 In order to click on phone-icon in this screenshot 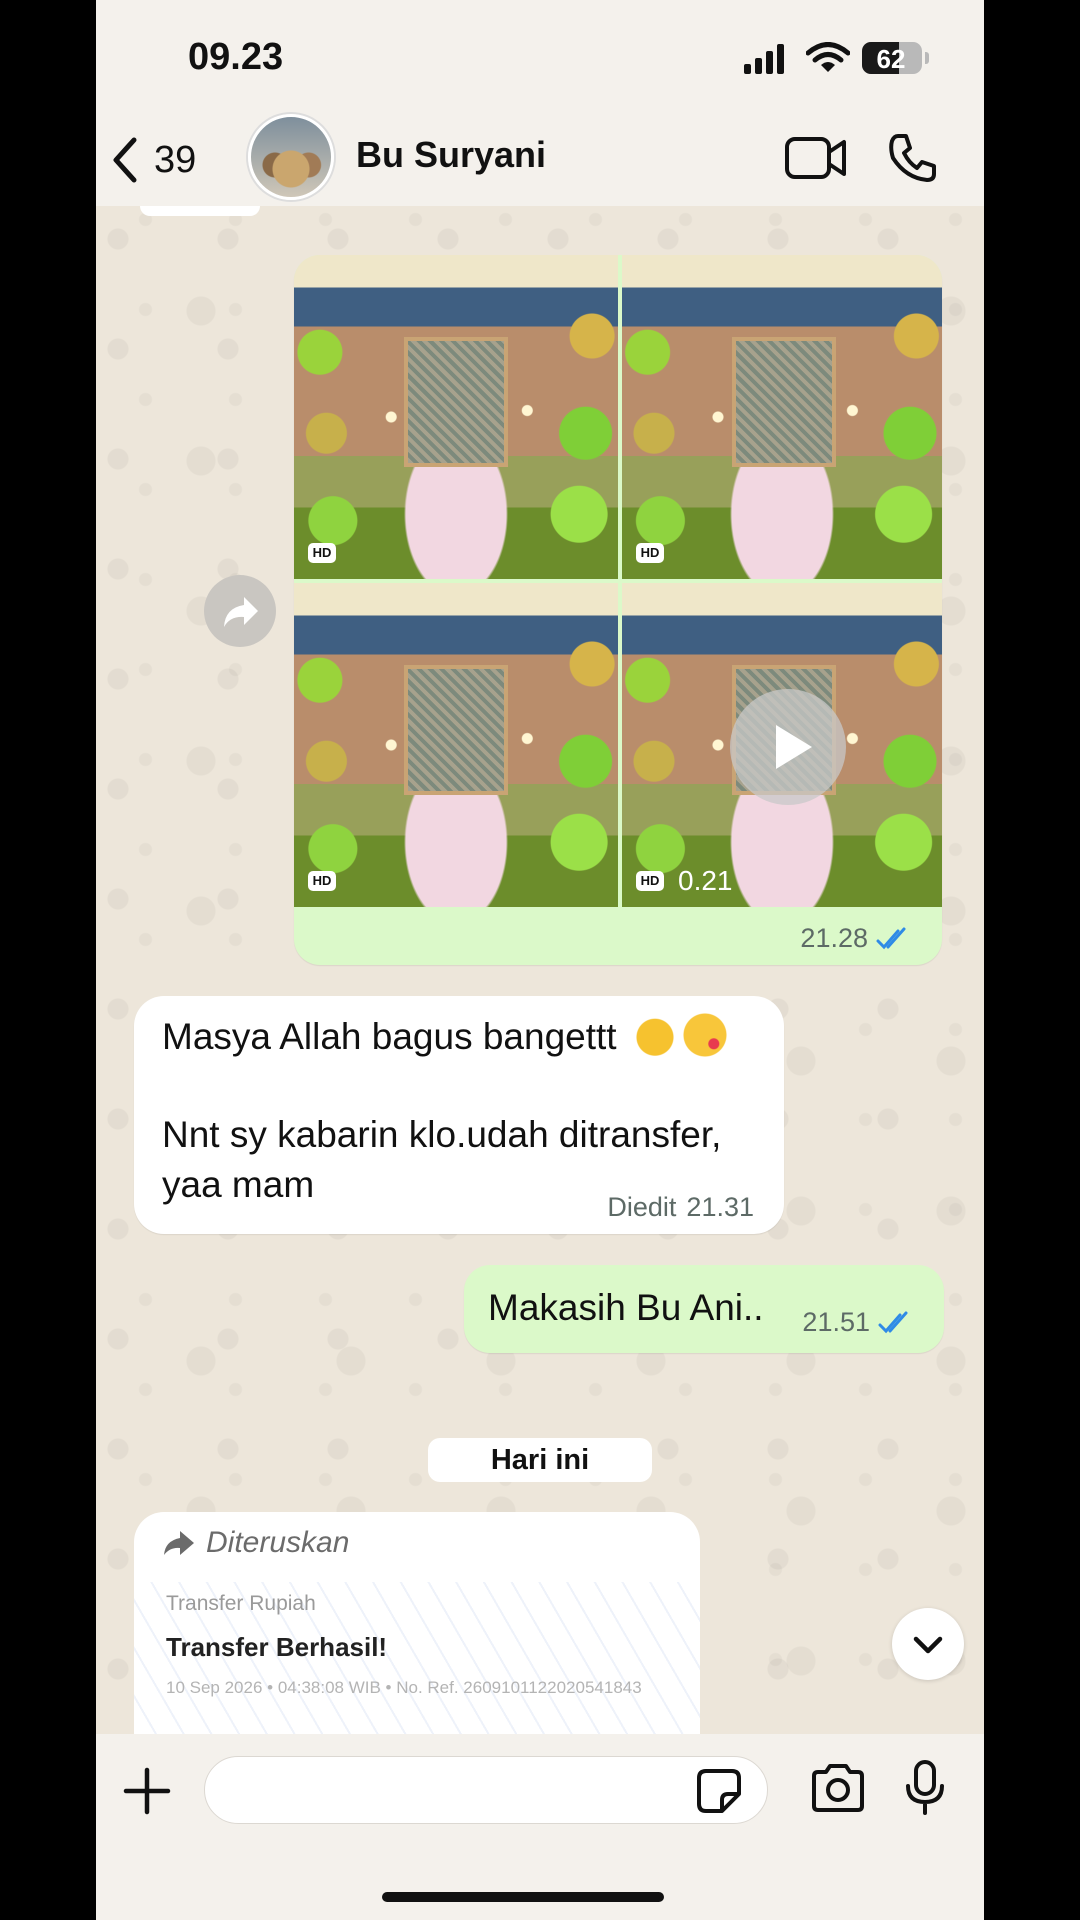, I will do `click(912, 158)`.